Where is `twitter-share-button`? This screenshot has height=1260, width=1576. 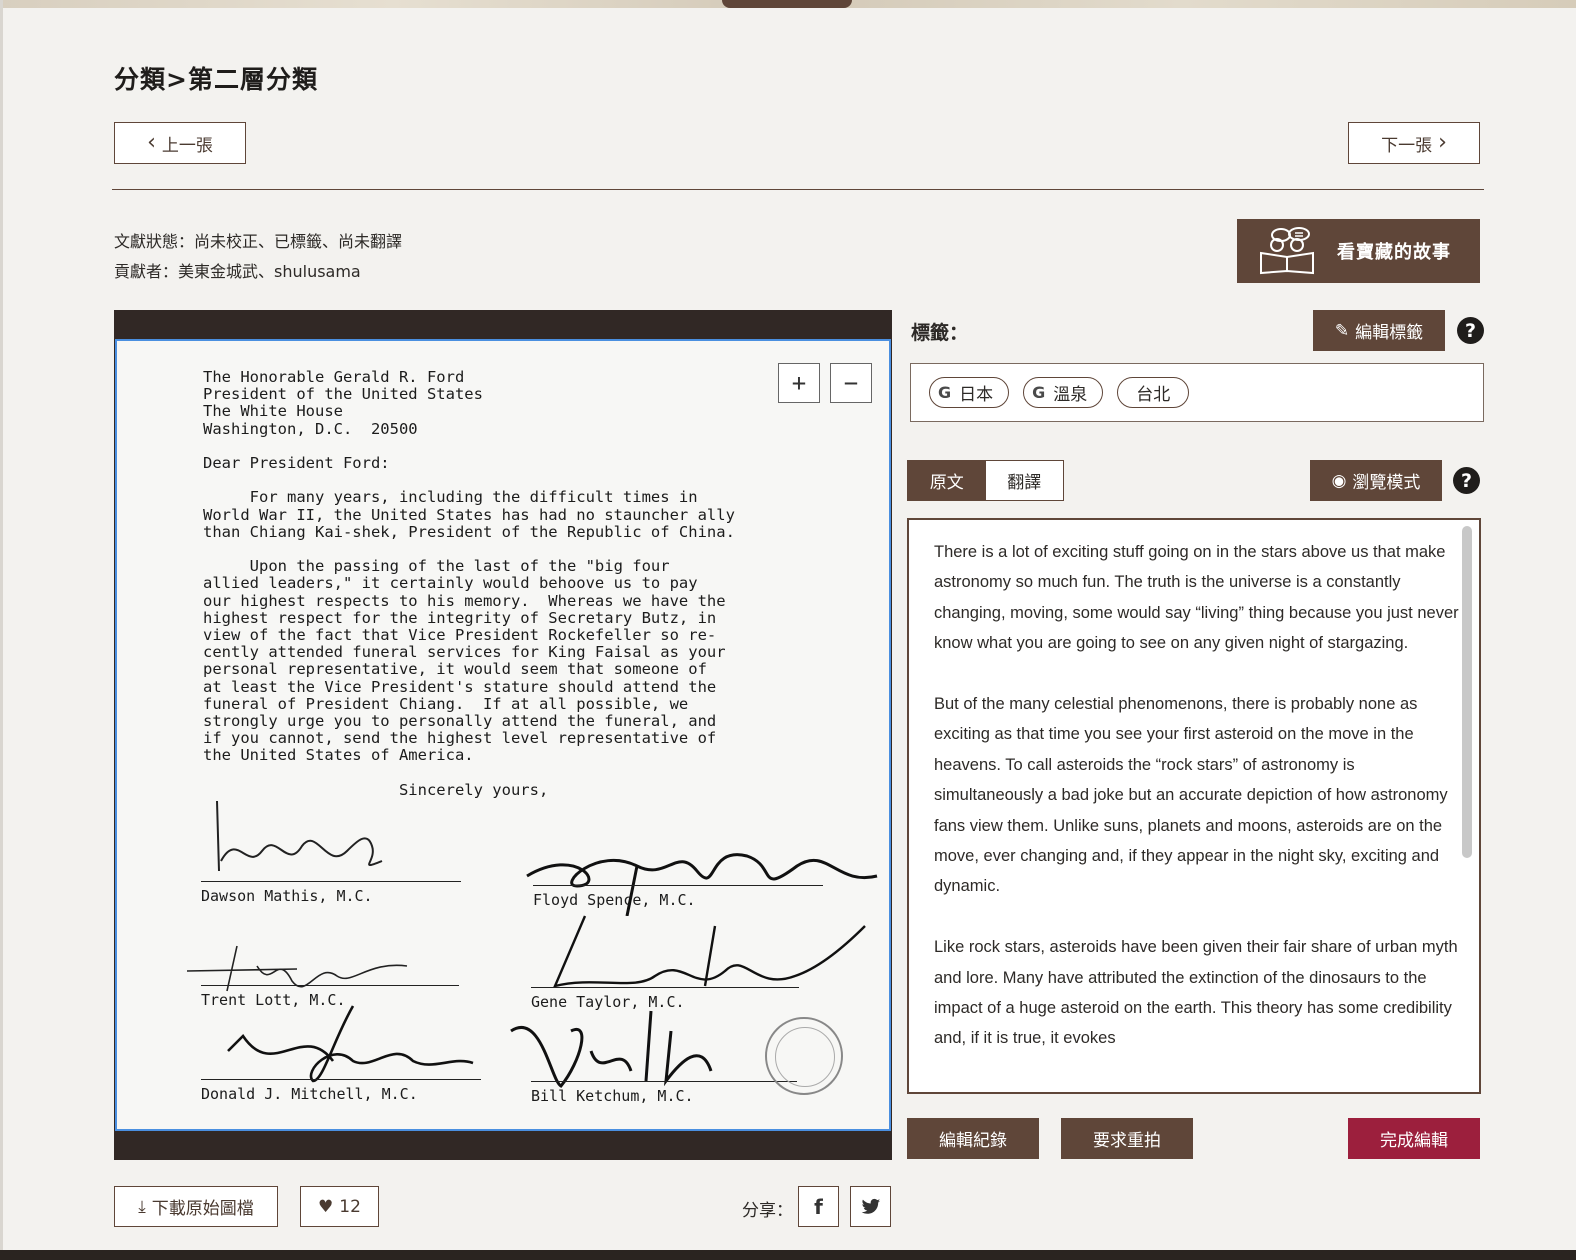 twitter-share-button is located at coordinates (870, 1206).